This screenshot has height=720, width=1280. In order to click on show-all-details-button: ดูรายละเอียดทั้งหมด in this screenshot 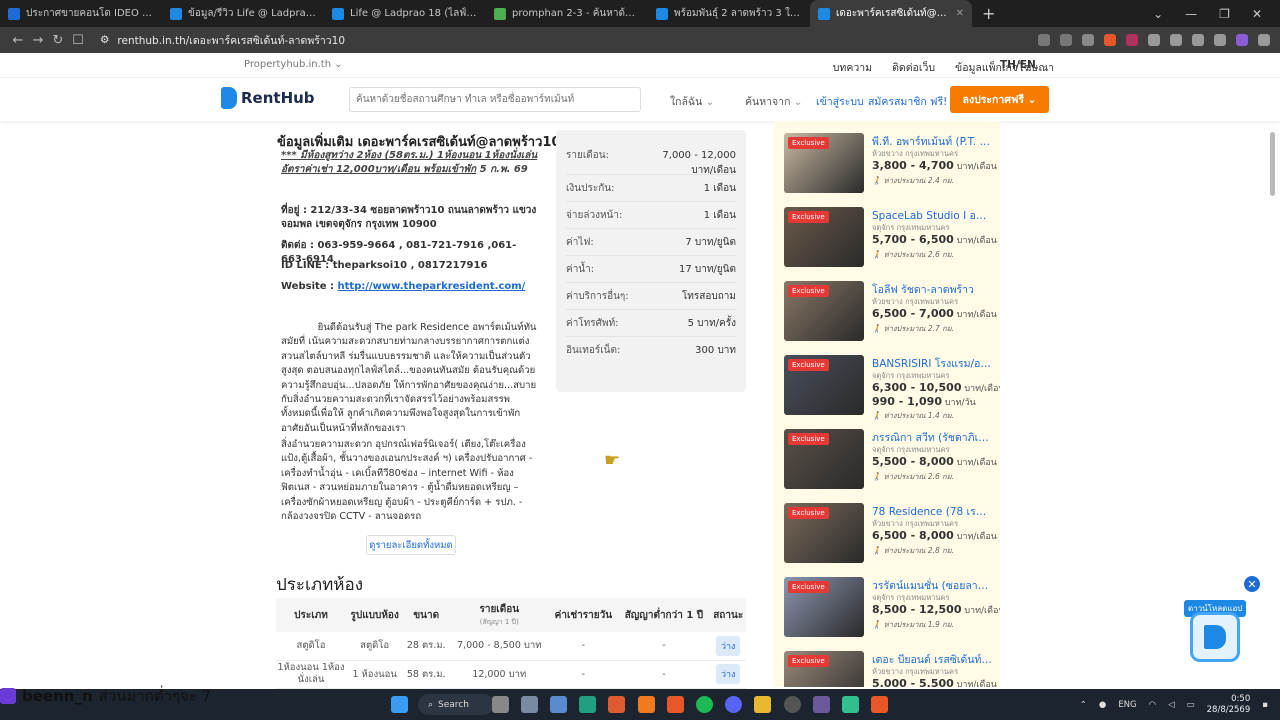, I will do `click(411, 545)`.